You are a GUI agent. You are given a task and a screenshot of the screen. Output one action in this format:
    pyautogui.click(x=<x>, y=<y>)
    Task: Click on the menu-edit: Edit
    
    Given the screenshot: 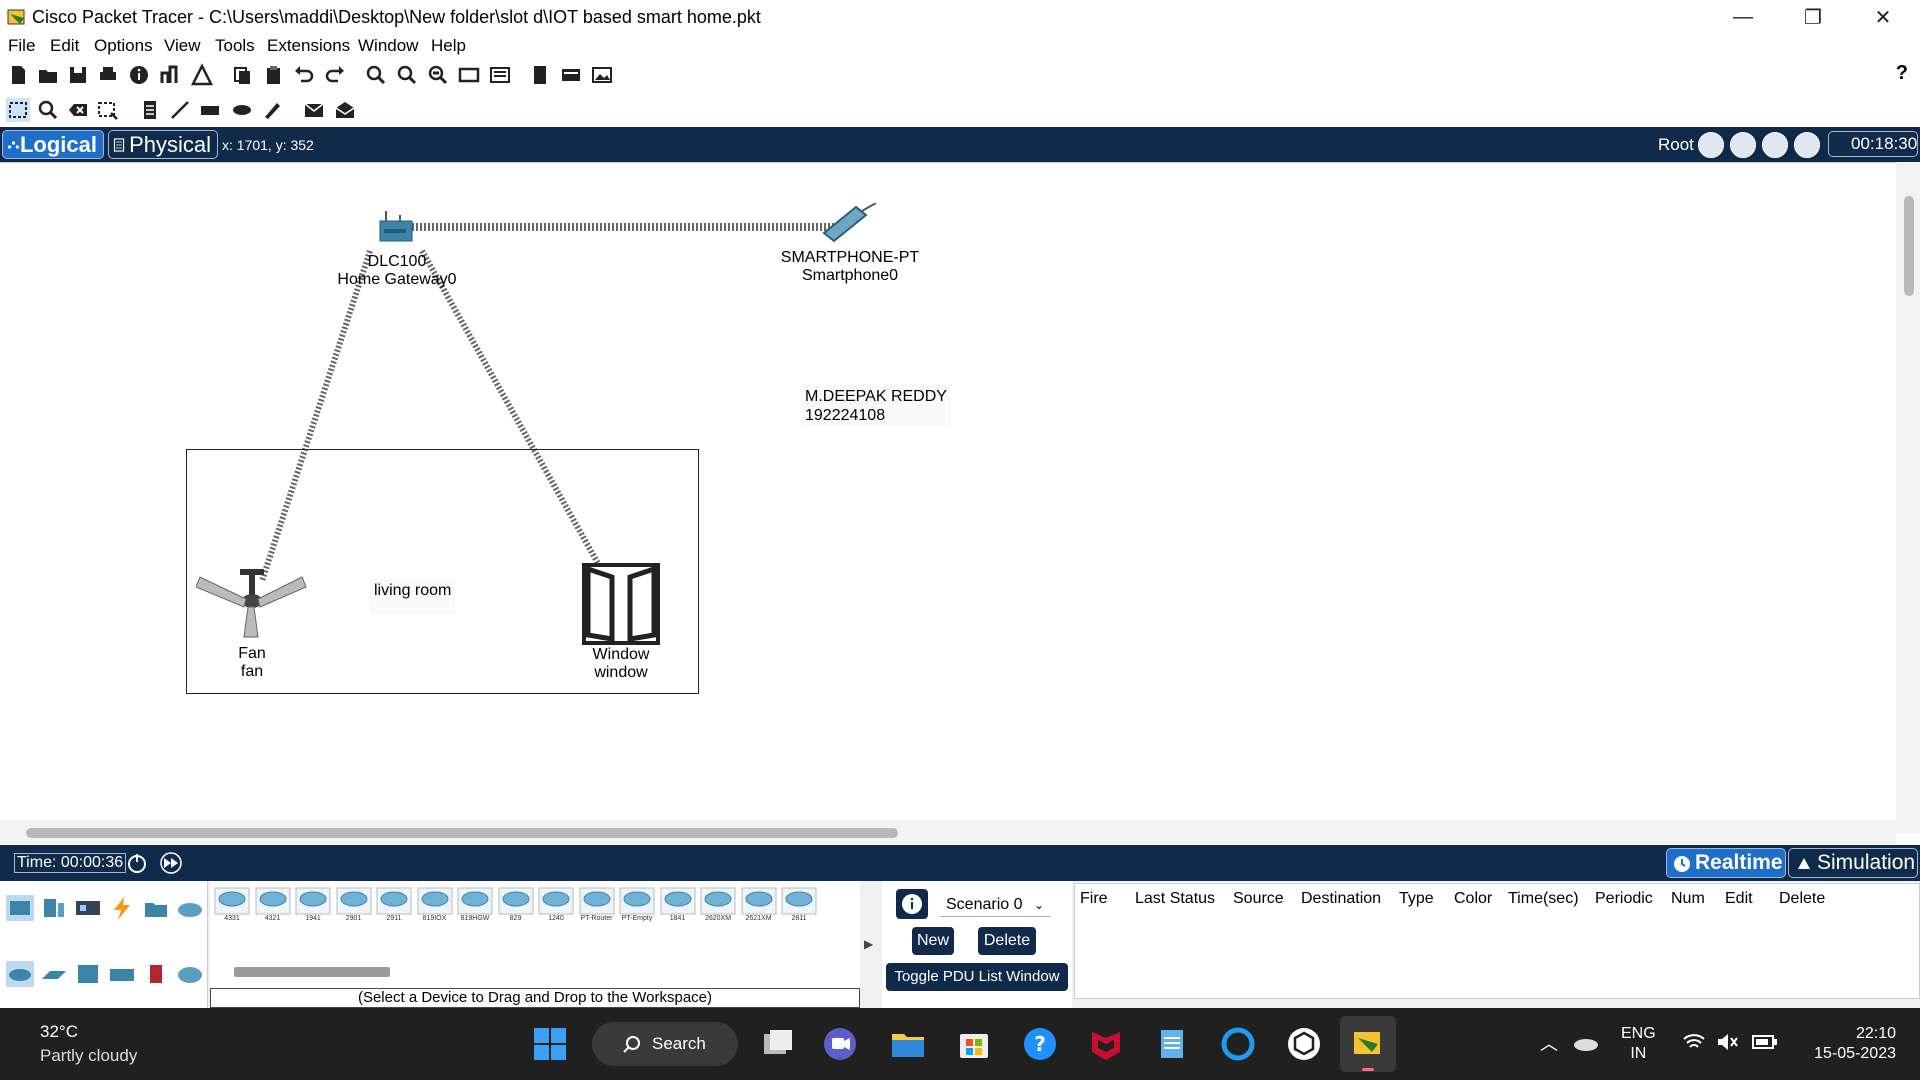 What is the action you would take?
    pyautogui.click(x=64, y=46)
    